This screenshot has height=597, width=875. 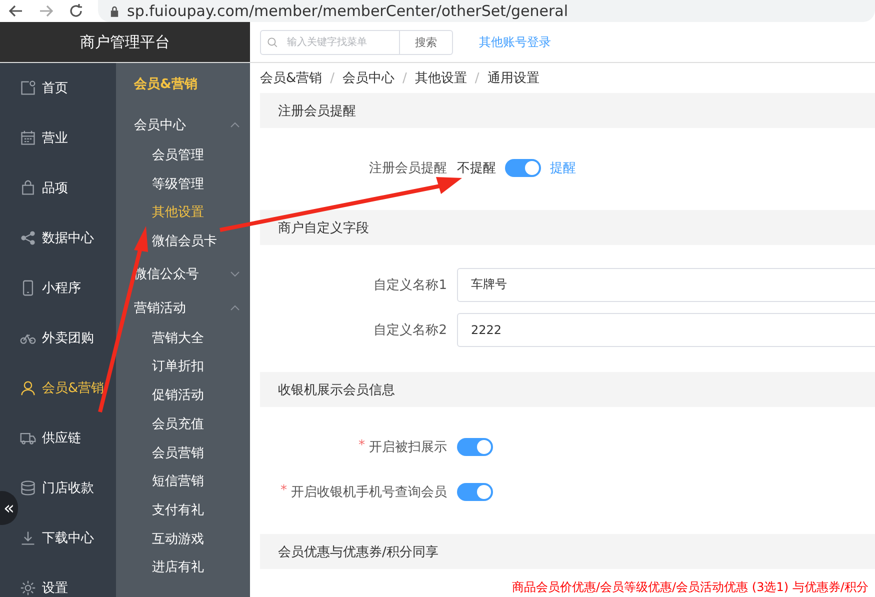 I want to click on search-button: 搜索, so click(x=426, y=42).